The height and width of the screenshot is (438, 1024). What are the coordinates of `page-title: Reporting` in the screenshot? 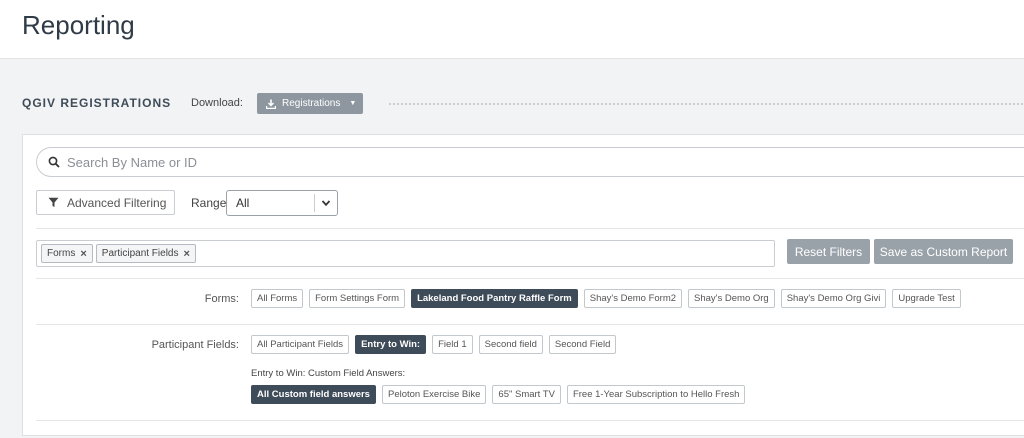 It's located at (78, 25).